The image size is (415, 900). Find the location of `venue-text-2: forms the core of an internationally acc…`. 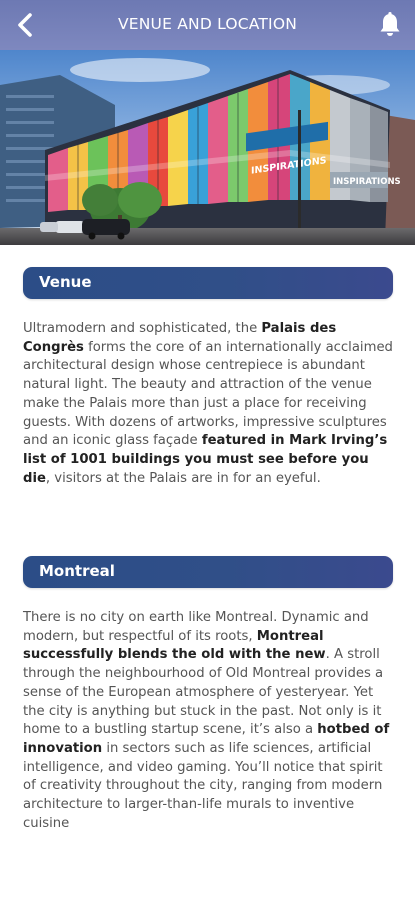

venue-text-2: forms the core of an internationally acc… is located at coordinates (208, 394).